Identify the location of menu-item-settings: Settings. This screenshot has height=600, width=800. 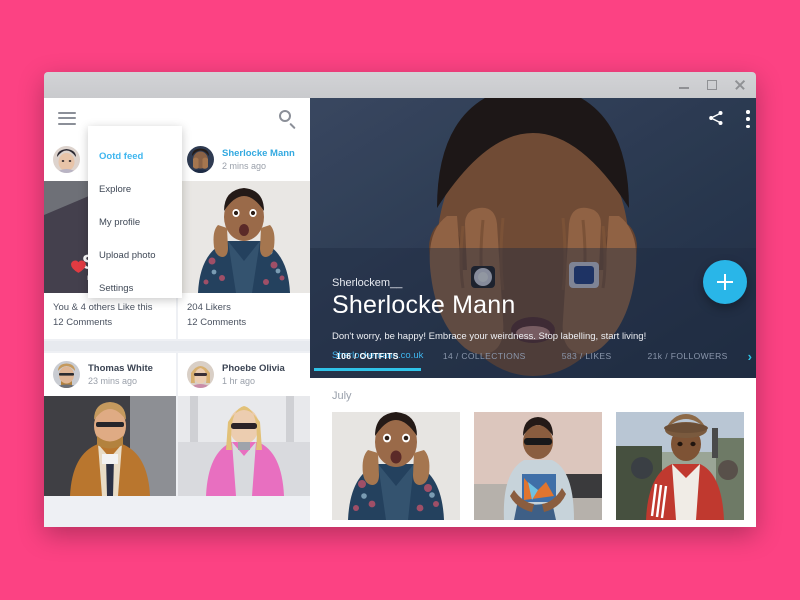
(135, 288).